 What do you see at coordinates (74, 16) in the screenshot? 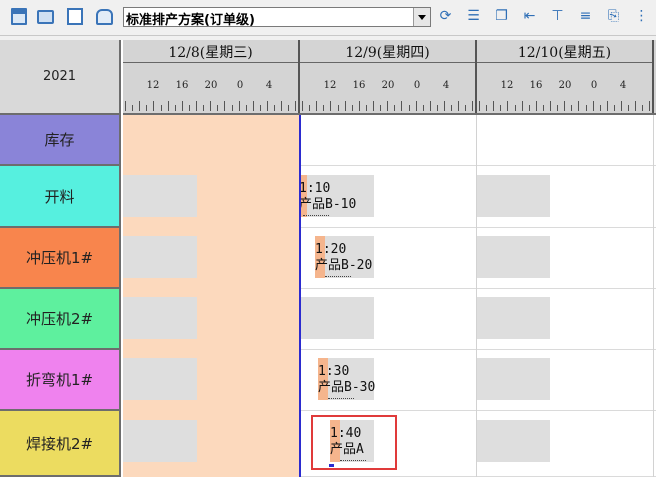
I see `print-preview-icon` at bounding box center [74, 16].